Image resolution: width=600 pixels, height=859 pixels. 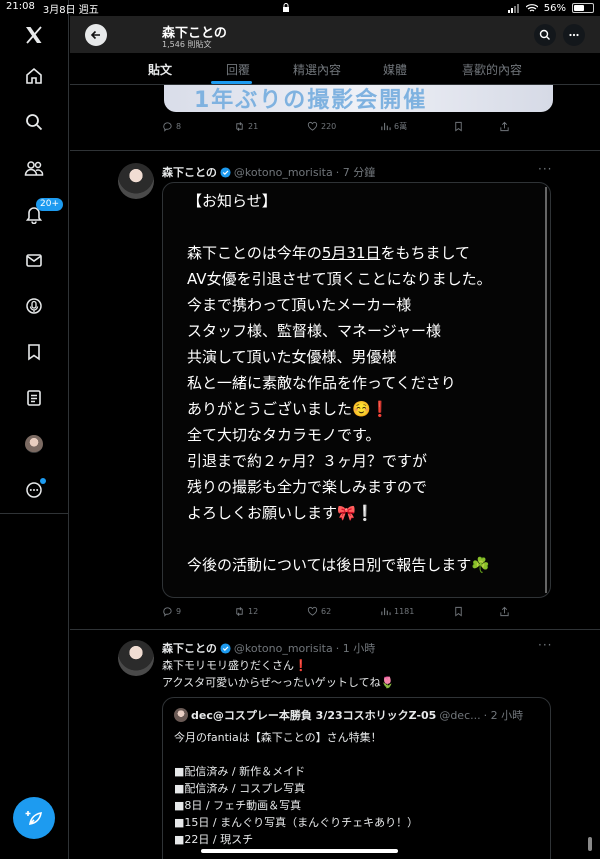 I want to click on tweet1-avatar, so click(x=136, y=181).